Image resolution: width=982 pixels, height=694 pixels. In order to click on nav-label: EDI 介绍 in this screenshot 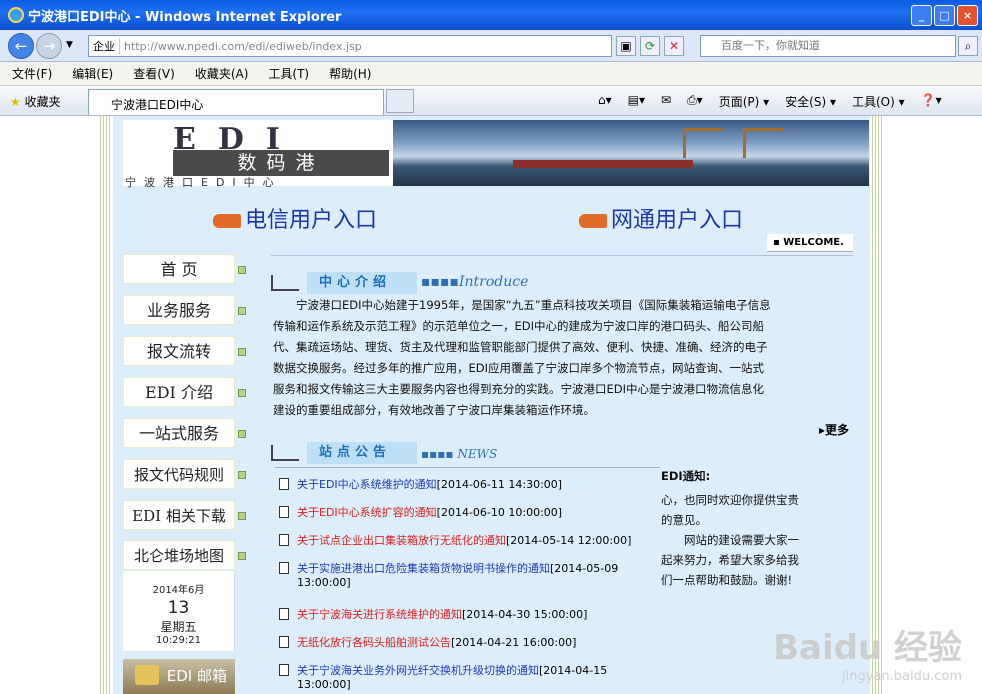, I will do `click(179, 392)`.